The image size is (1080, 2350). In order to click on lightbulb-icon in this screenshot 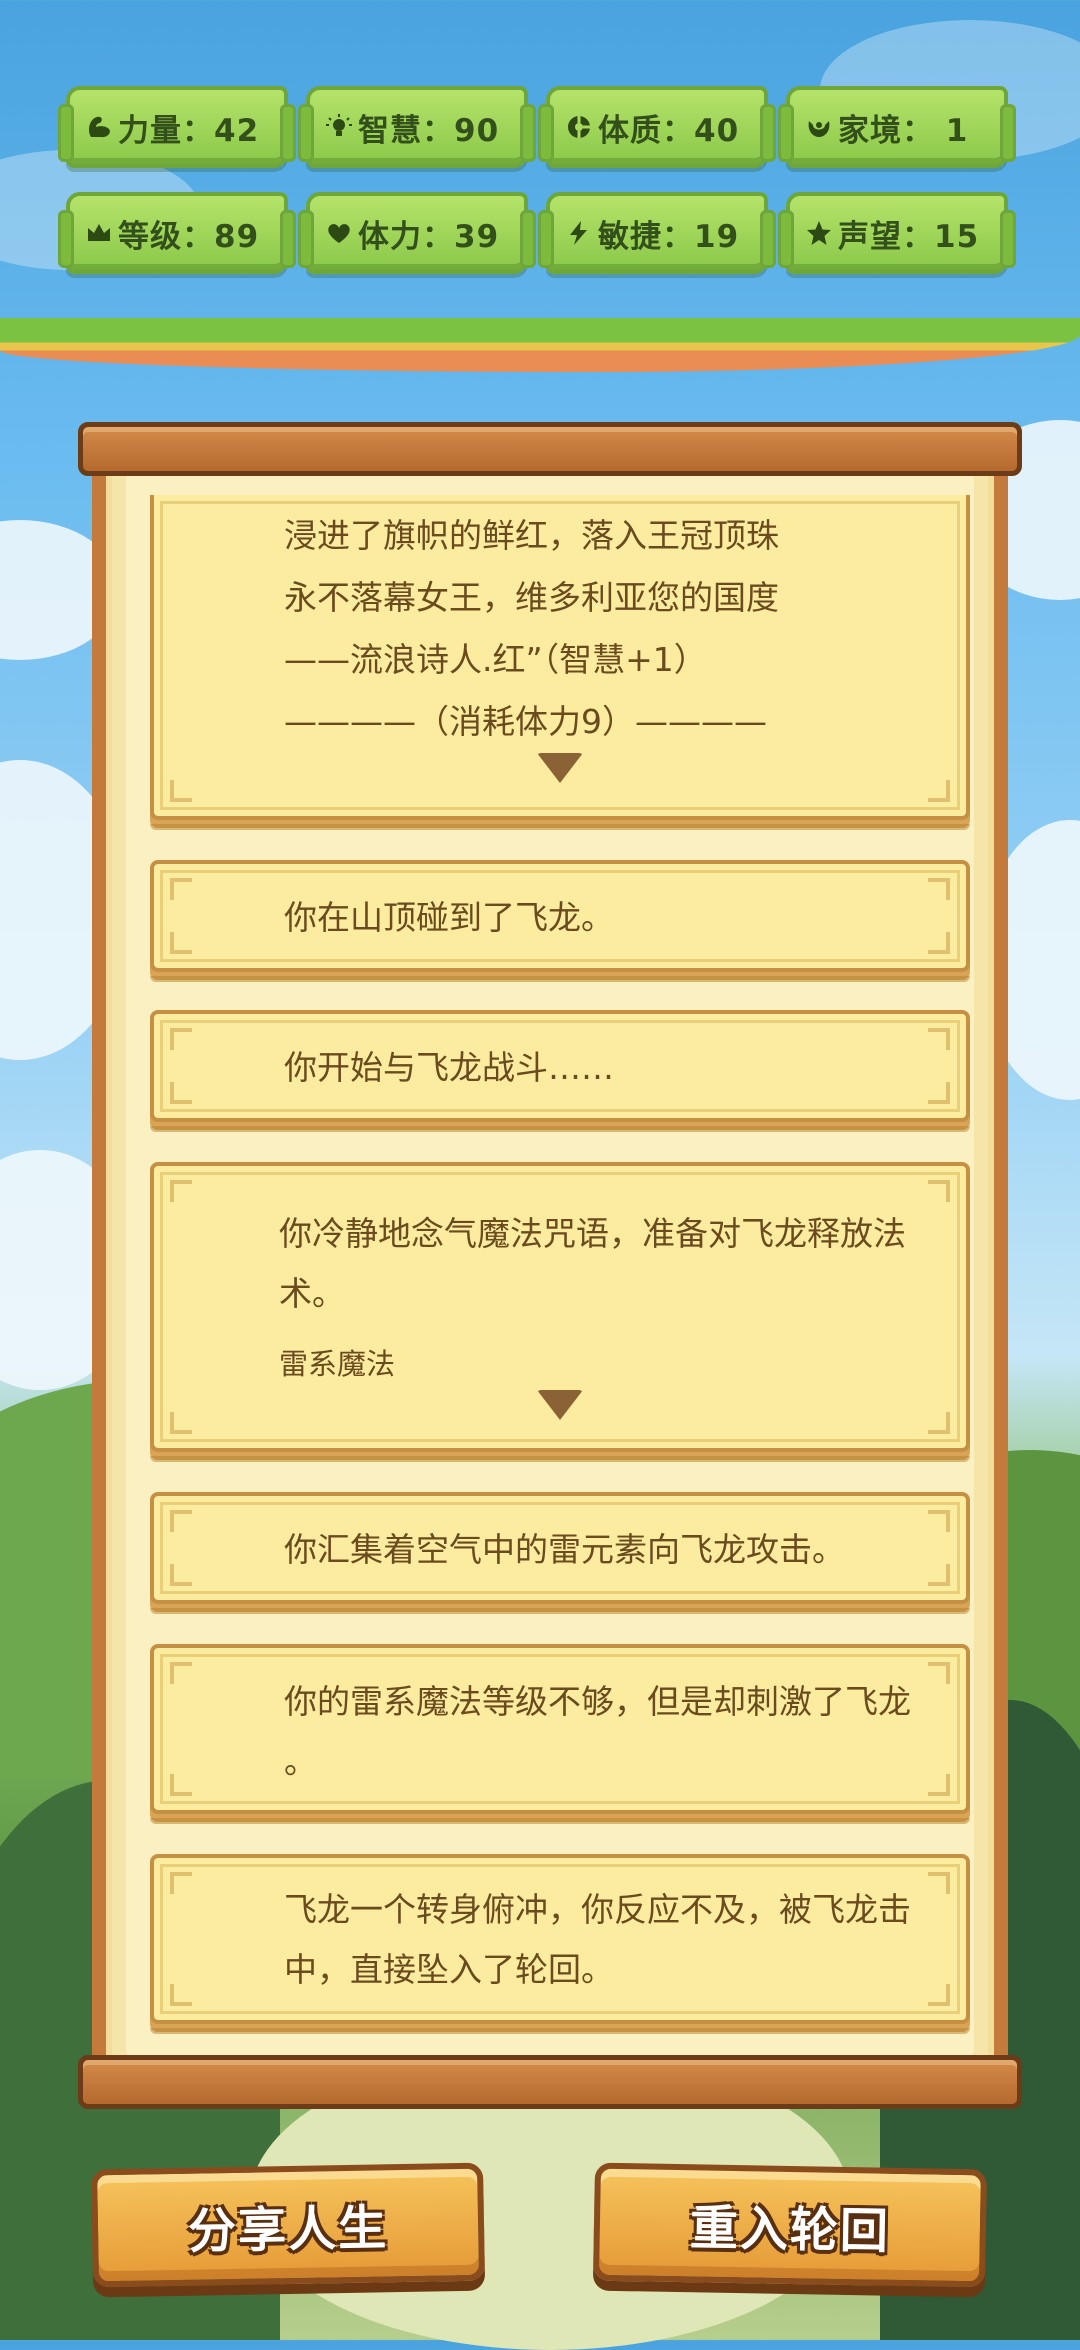, I will do `click(339, 127)`.